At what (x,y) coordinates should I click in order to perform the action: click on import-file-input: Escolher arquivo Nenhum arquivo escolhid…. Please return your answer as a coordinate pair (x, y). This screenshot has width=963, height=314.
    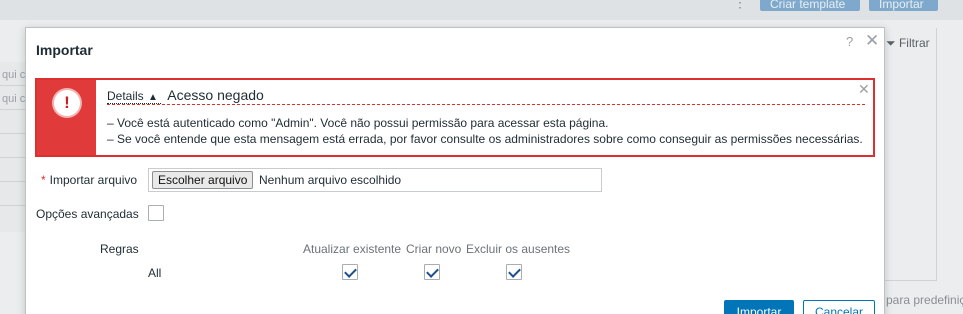
    Looking at the image, I should click on (375, 180).